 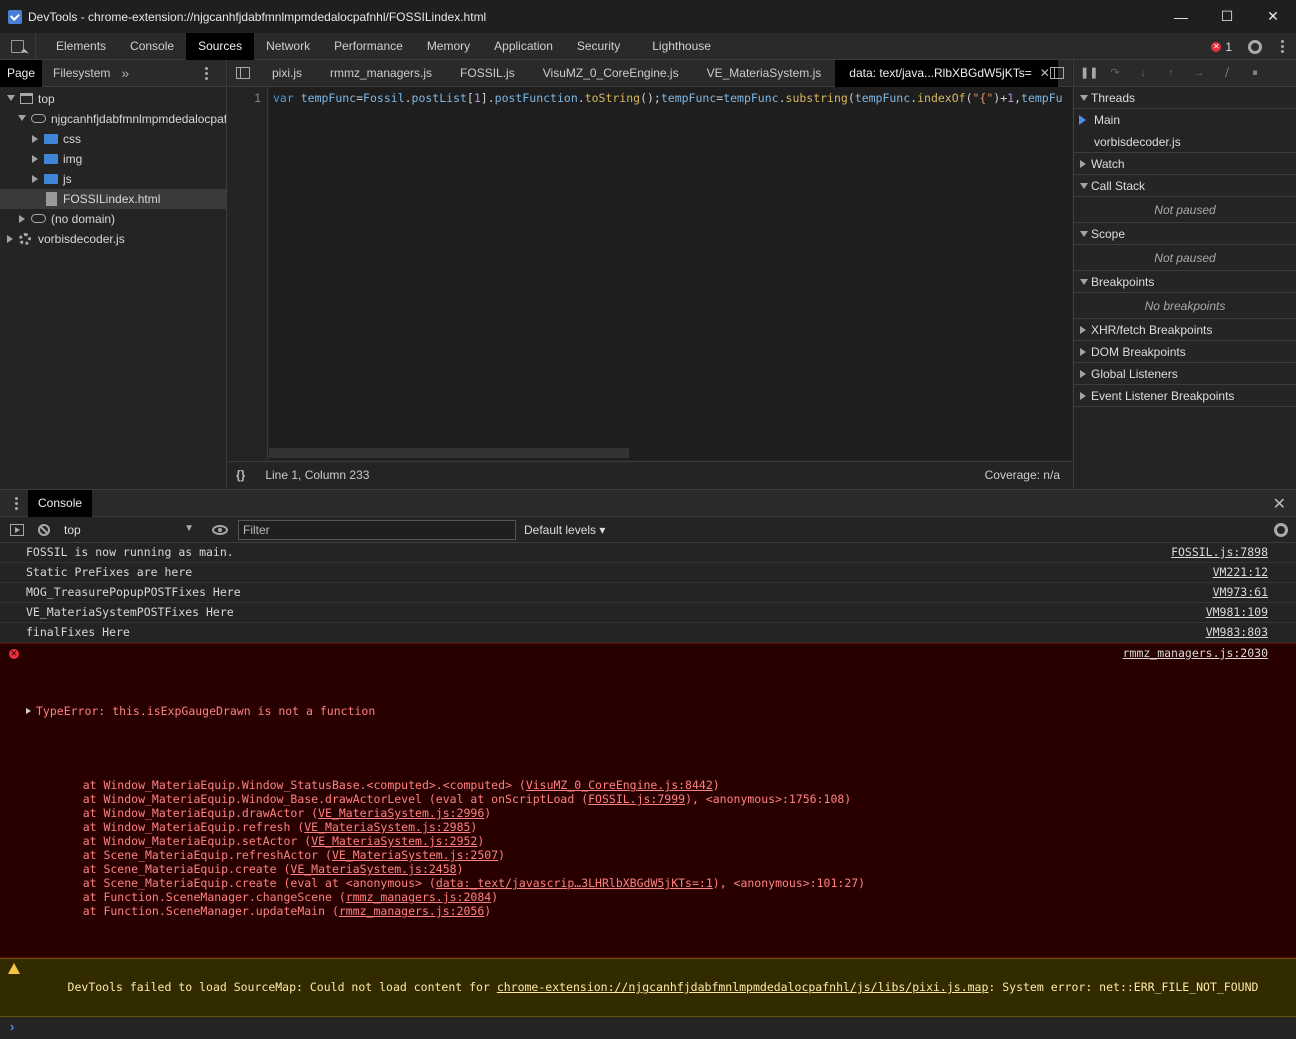 What do you see at coordinates (113, 239) in the screenshot?
I see `tree-item-vorbisdecoder: vorbisdecoder.js` at bounding box center [113, 239].